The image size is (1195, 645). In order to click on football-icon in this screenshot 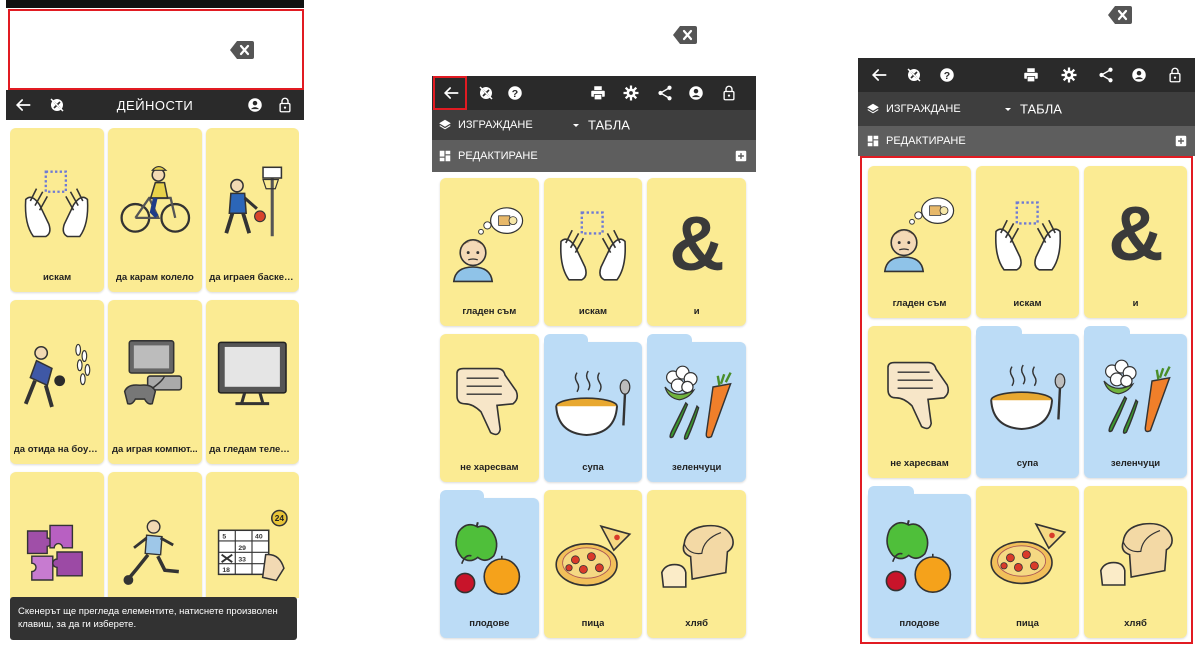, I will do `click(154, 547)`.